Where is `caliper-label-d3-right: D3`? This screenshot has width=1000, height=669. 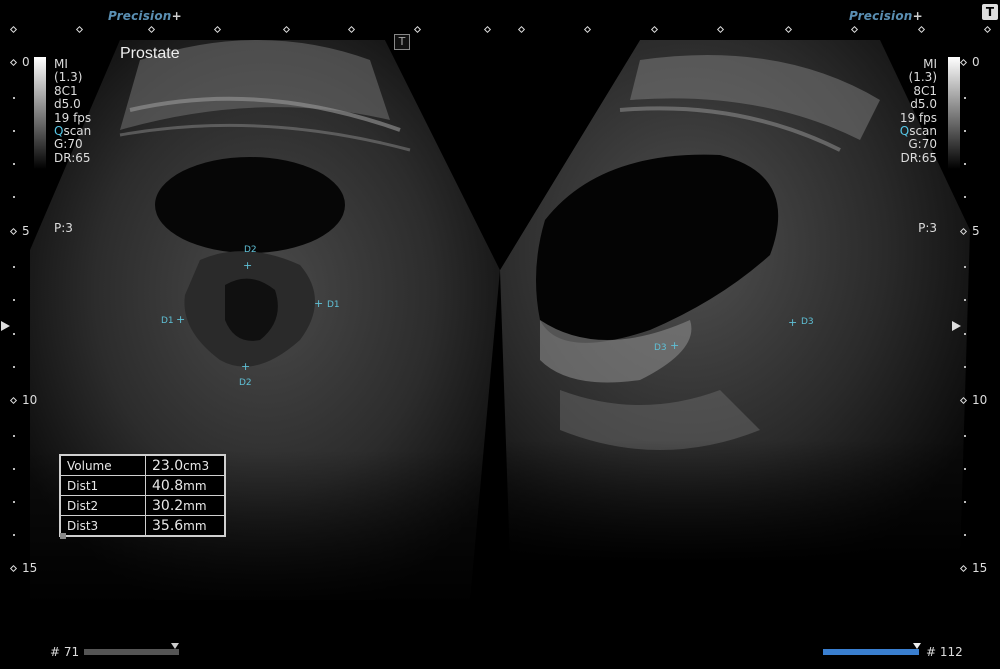 caliper-label-d3-right: D3 is located at coordinates (807, 322).